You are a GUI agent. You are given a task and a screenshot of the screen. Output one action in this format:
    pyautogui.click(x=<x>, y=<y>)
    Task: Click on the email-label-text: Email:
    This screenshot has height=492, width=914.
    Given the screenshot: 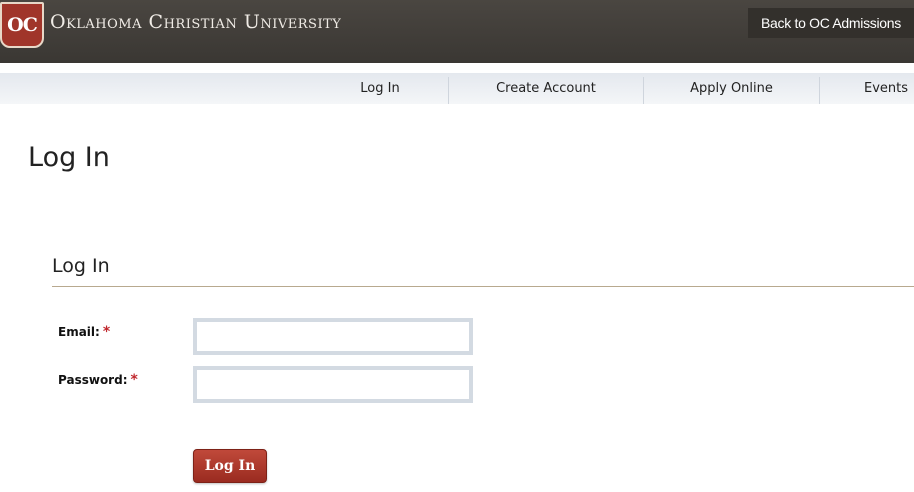 What is the action you would take?
    pyautogui.click(x=79, y=332)
    